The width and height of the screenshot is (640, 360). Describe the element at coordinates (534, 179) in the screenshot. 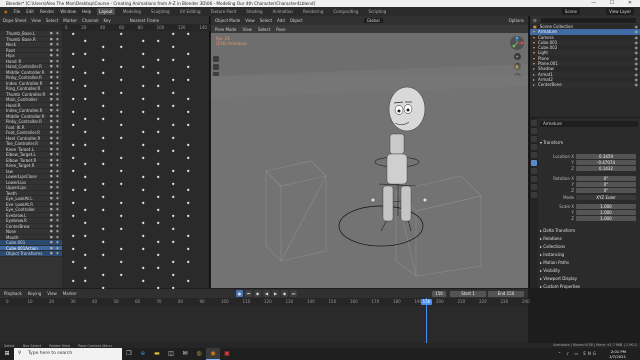

I see `physics-tab-icon` at that location.